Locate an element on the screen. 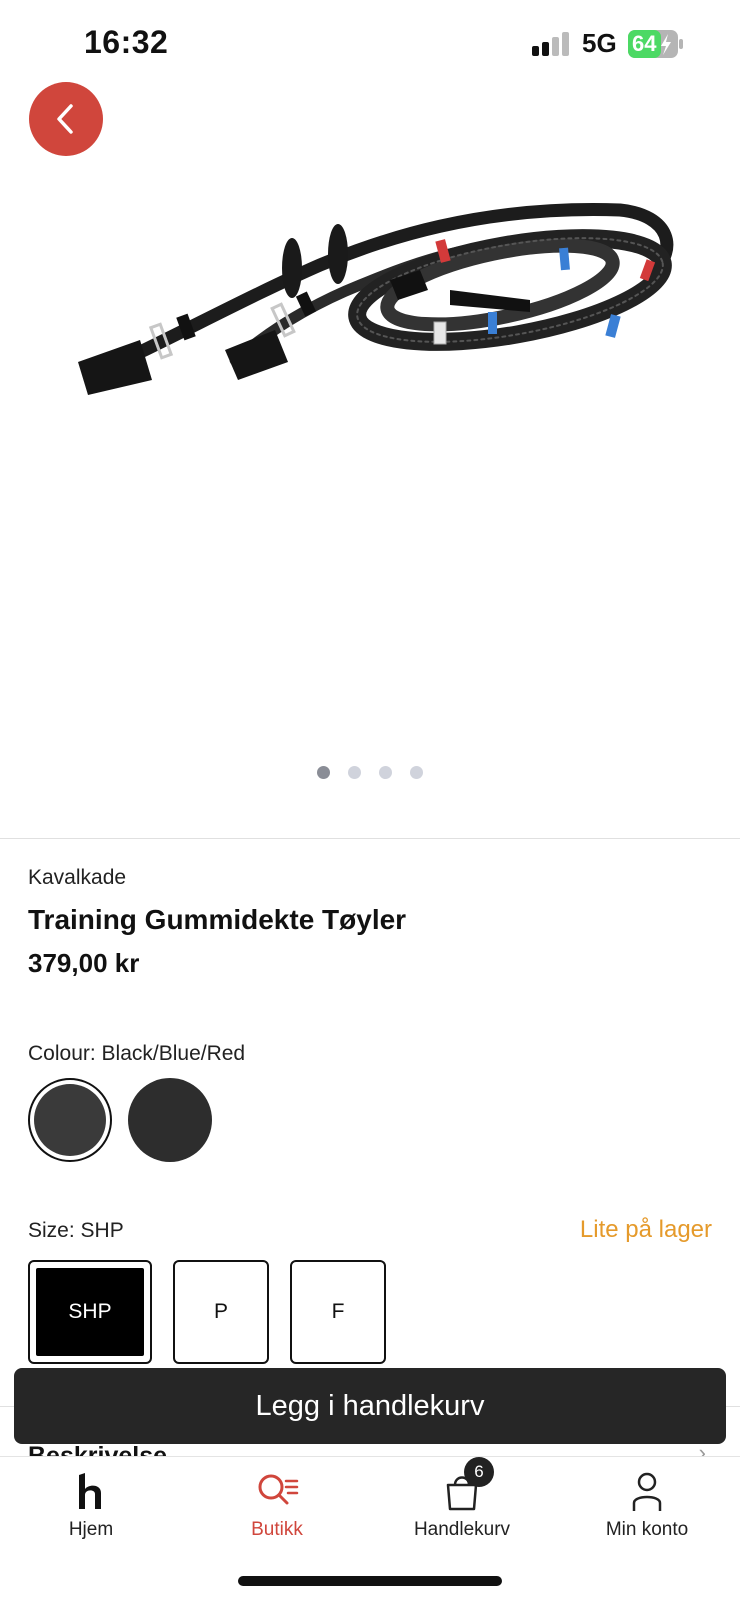 The width and height of the screenshot is (740, 1600). product-title: Training Gummidekte Tøyler is located at coordinates (217, 919).